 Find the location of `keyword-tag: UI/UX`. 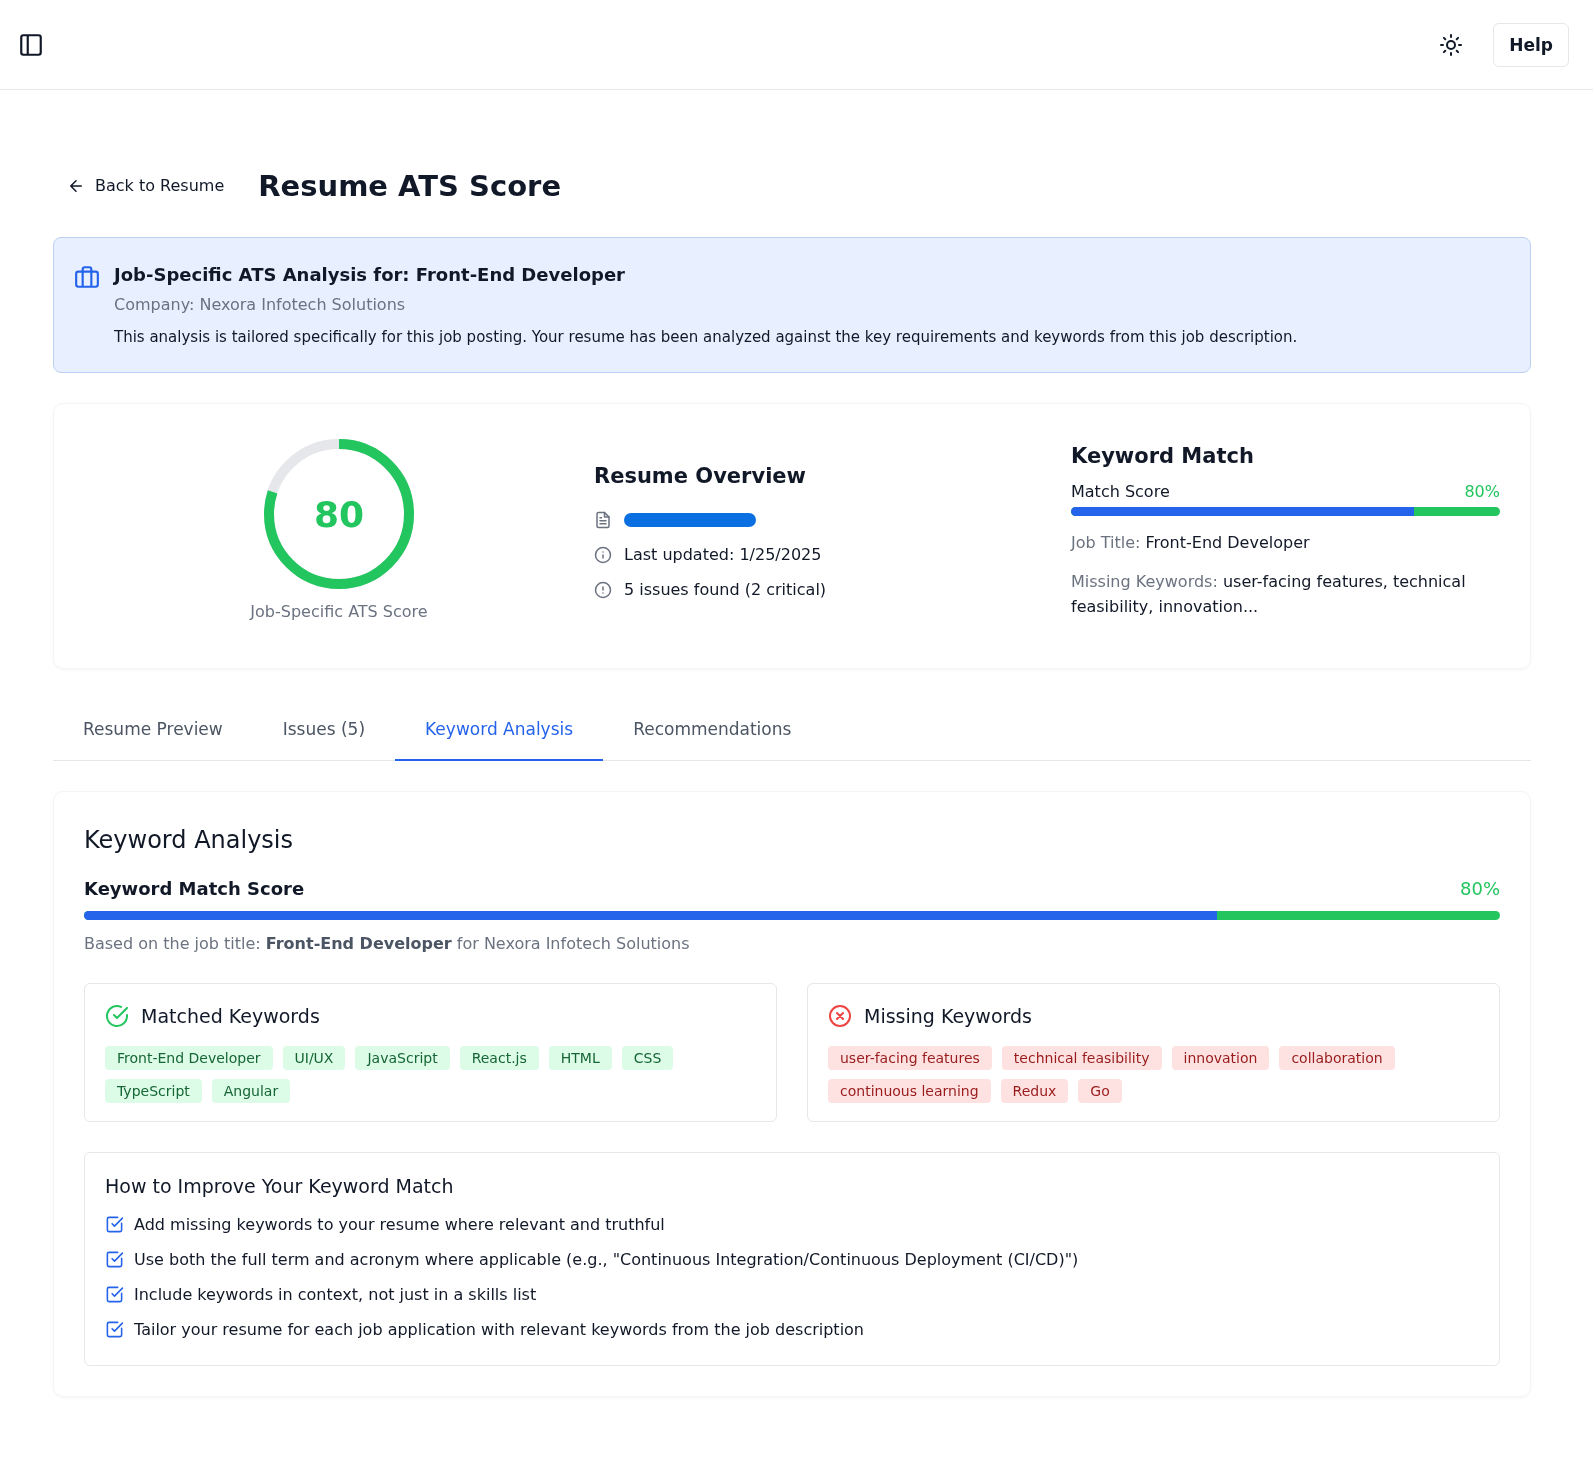

keyword-tag: UI/UX is located at coordinates (314, 1058).